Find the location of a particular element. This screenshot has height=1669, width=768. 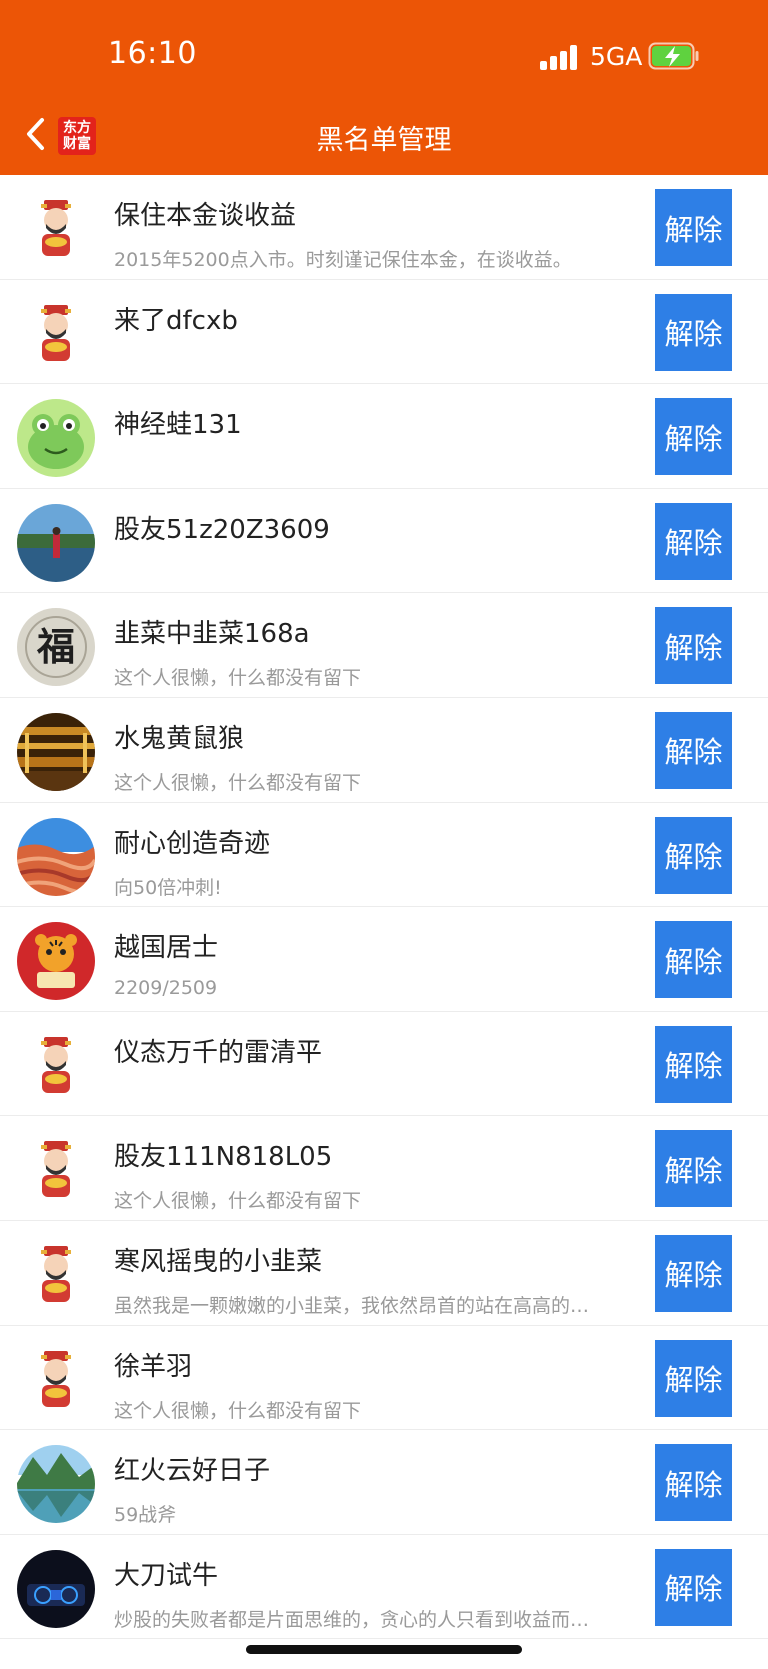

blacklist-row: 耐心创造奇迹向50倍冲刺! 解除 is located at coordinates (384, 855).